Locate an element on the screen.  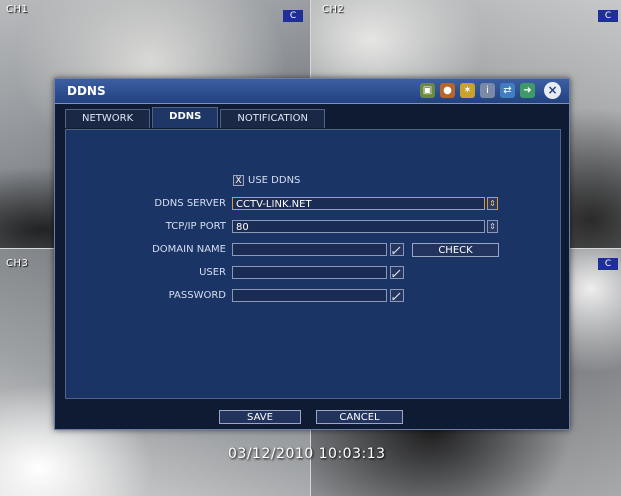
menu-toolbar: ▣ ● ✶ i ⇄ ➜ is located at coordinates (477, 90).